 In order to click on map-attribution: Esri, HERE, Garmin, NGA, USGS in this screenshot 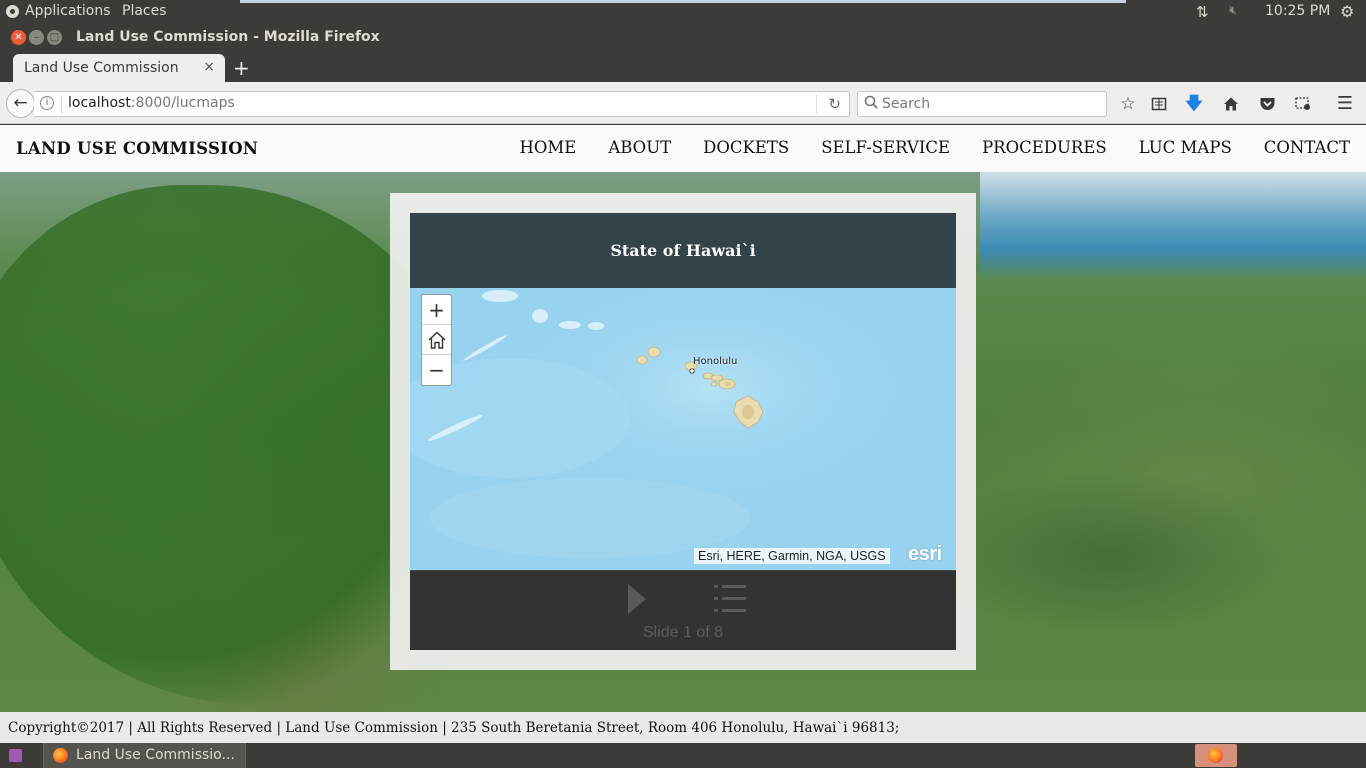, I will do `click(792, 556)`.